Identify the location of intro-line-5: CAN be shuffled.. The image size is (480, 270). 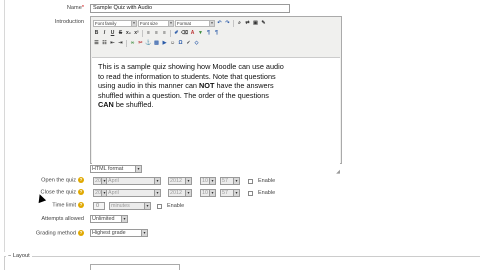
(126, 104).